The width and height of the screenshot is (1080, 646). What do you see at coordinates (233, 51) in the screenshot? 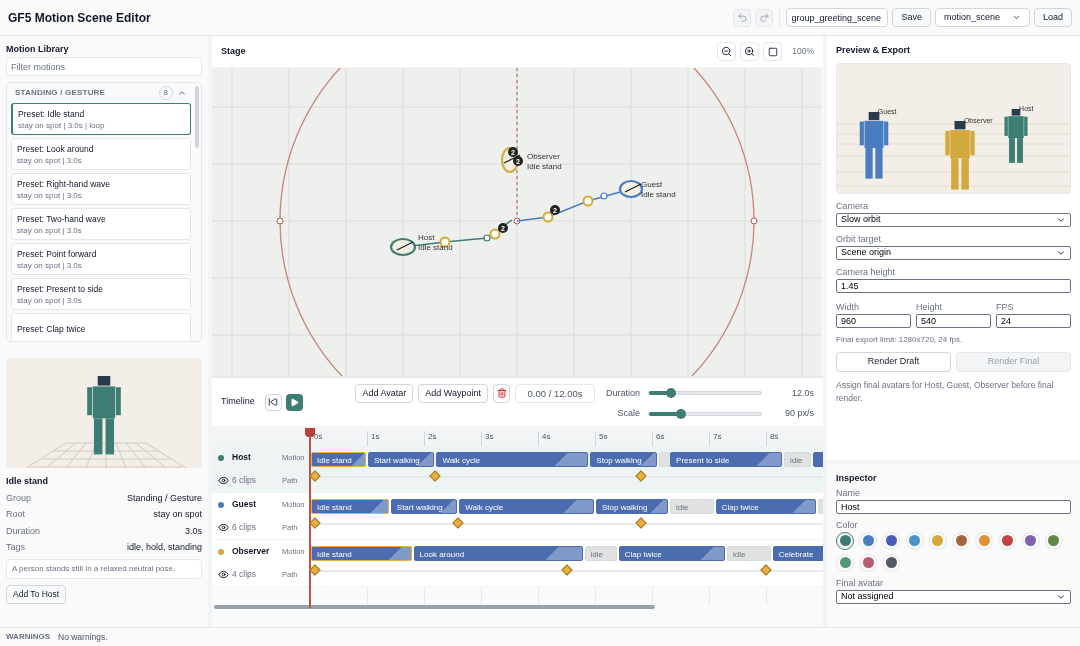
I see `panel-title: Stage` at bounding box center [233, 51].